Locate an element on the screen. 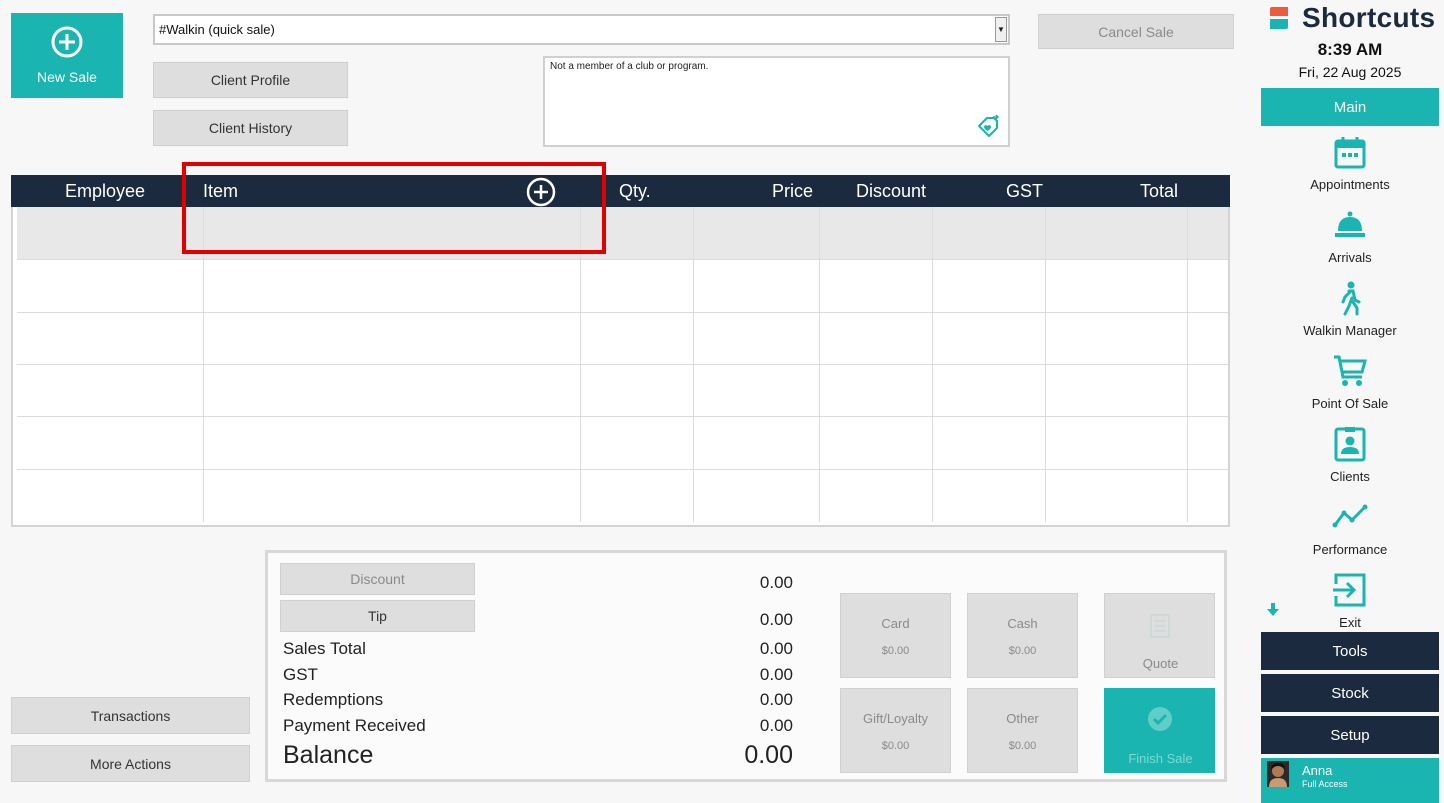 Image resolution: width=1444 pixels, height=803 pixels. transactions-label: Transactions is located at coordinates (130, 715).